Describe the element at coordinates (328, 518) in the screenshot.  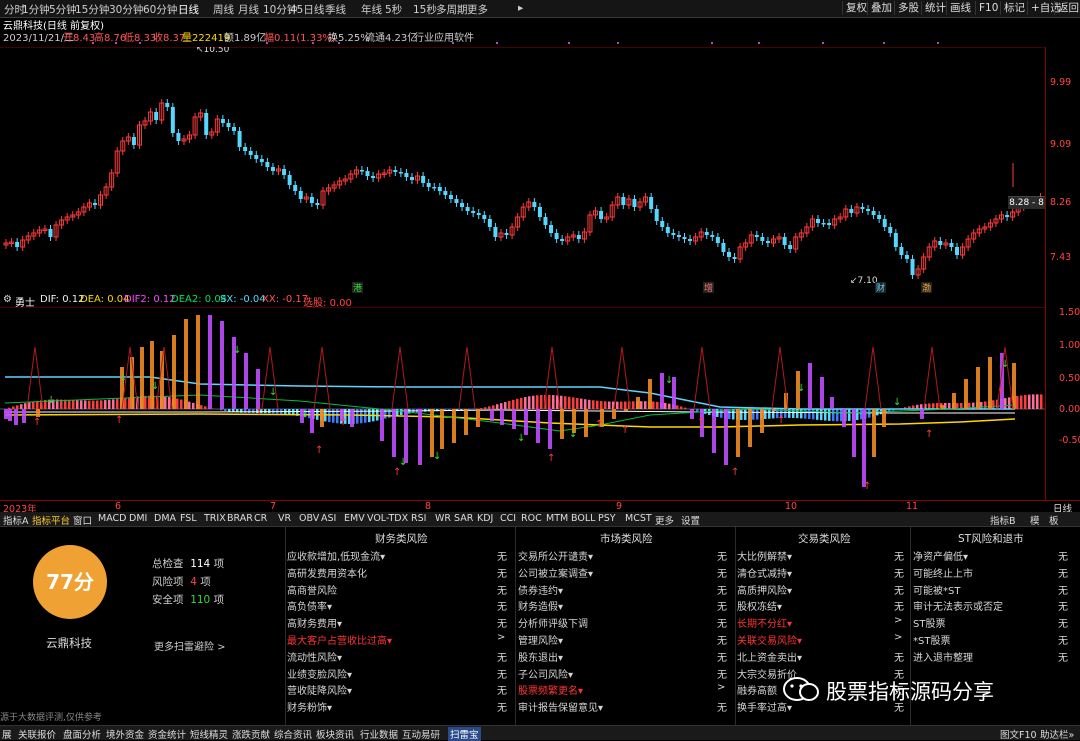
I see `indicator-tab-12: ASI` at that location.